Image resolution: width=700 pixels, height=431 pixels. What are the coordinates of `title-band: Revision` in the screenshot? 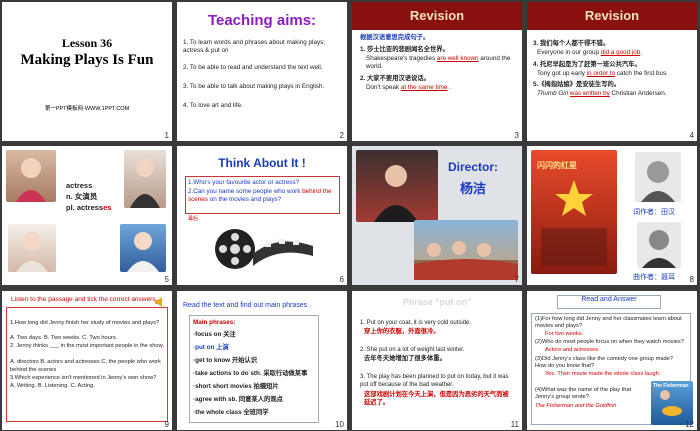 It's located at (612, 16).